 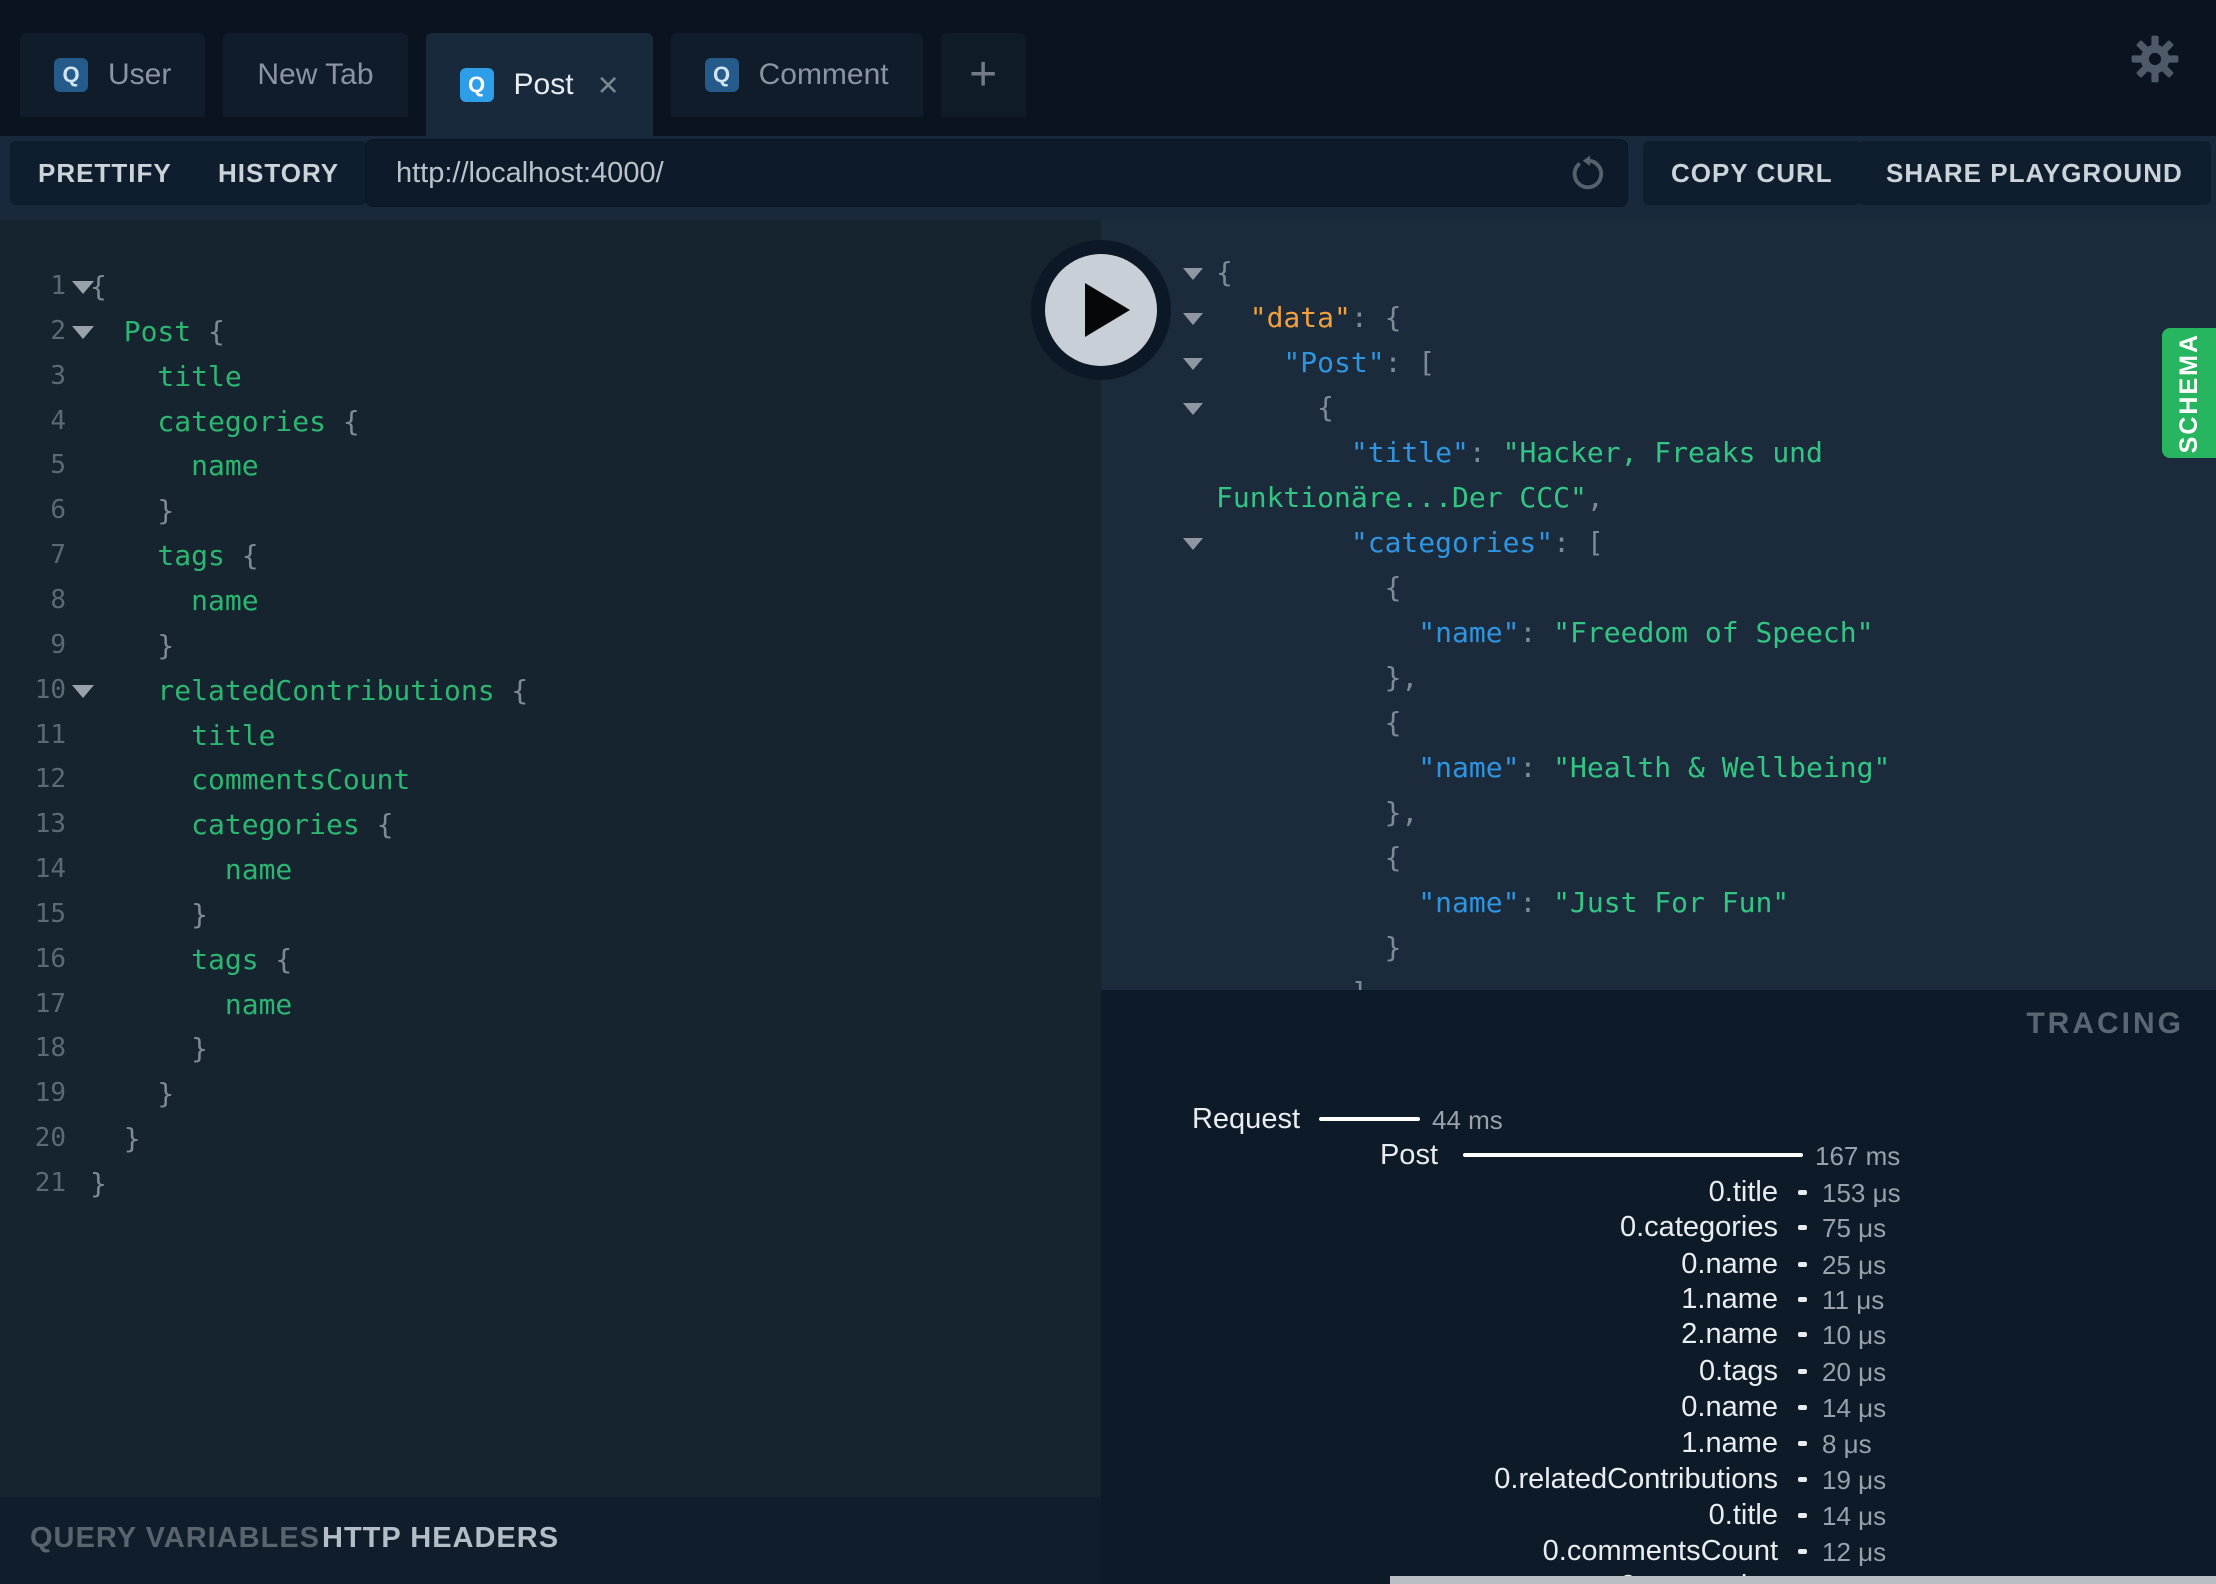 I want to click on code-text: "Post": [, so click(x=1325, y=362).